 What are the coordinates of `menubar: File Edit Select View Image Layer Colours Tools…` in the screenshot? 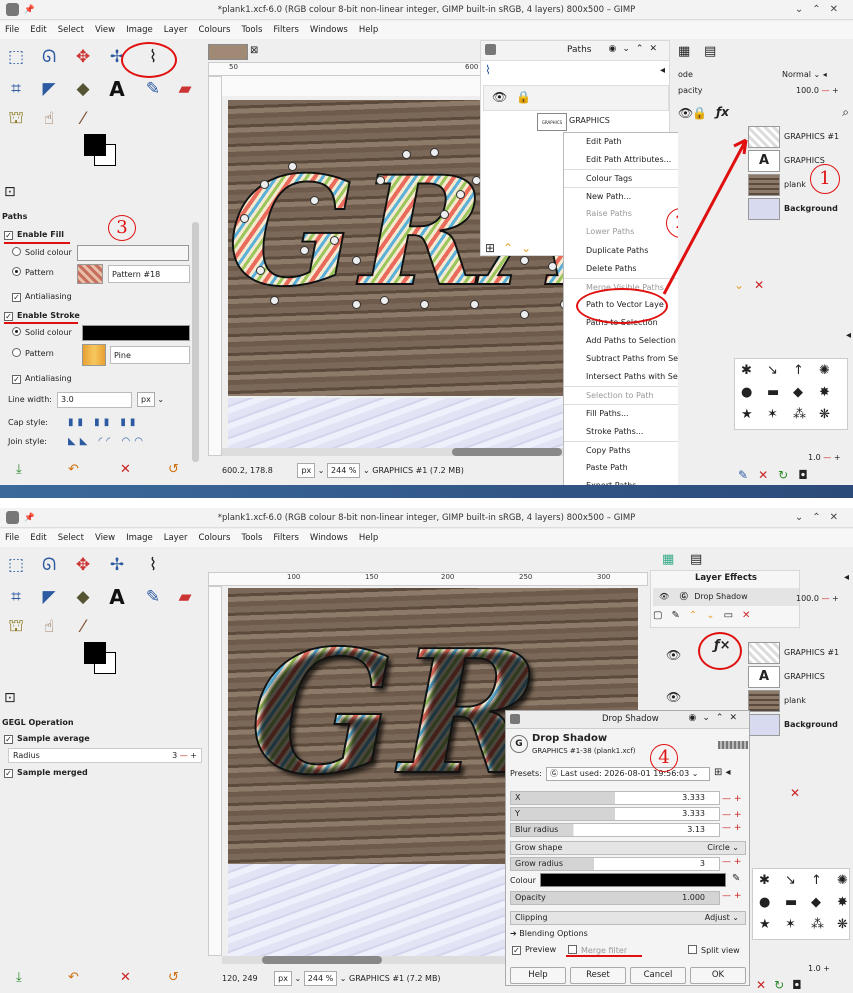 It's located at (426, 538).